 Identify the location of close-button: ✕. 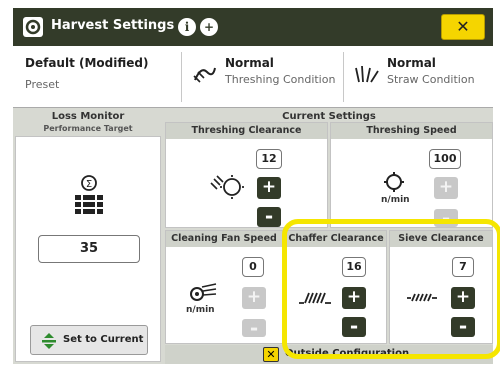
(463, 27).